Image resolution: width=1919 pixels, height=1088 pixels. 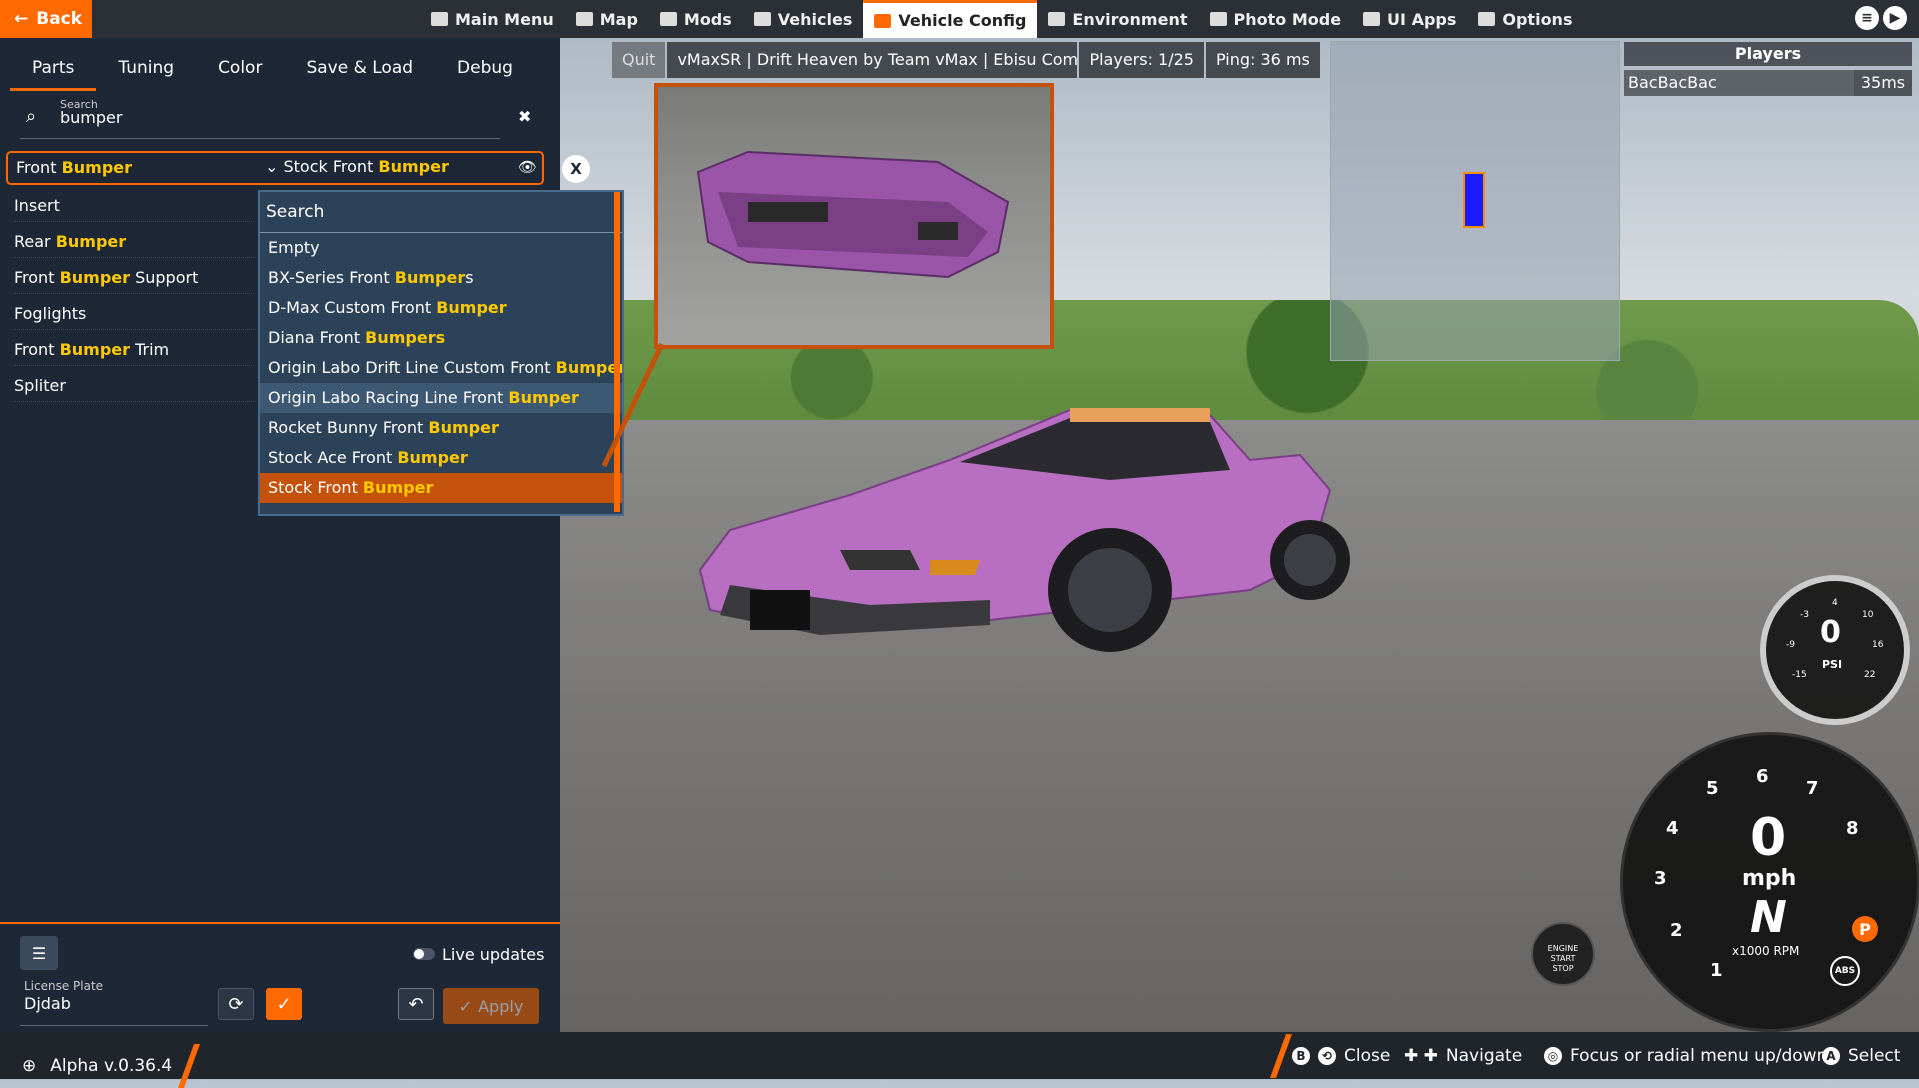 What do you see at coordinates (134, 242) in the screenshot?
I see `part-rear-bumper: Rear Bumper` at bounding box center [134, 242].